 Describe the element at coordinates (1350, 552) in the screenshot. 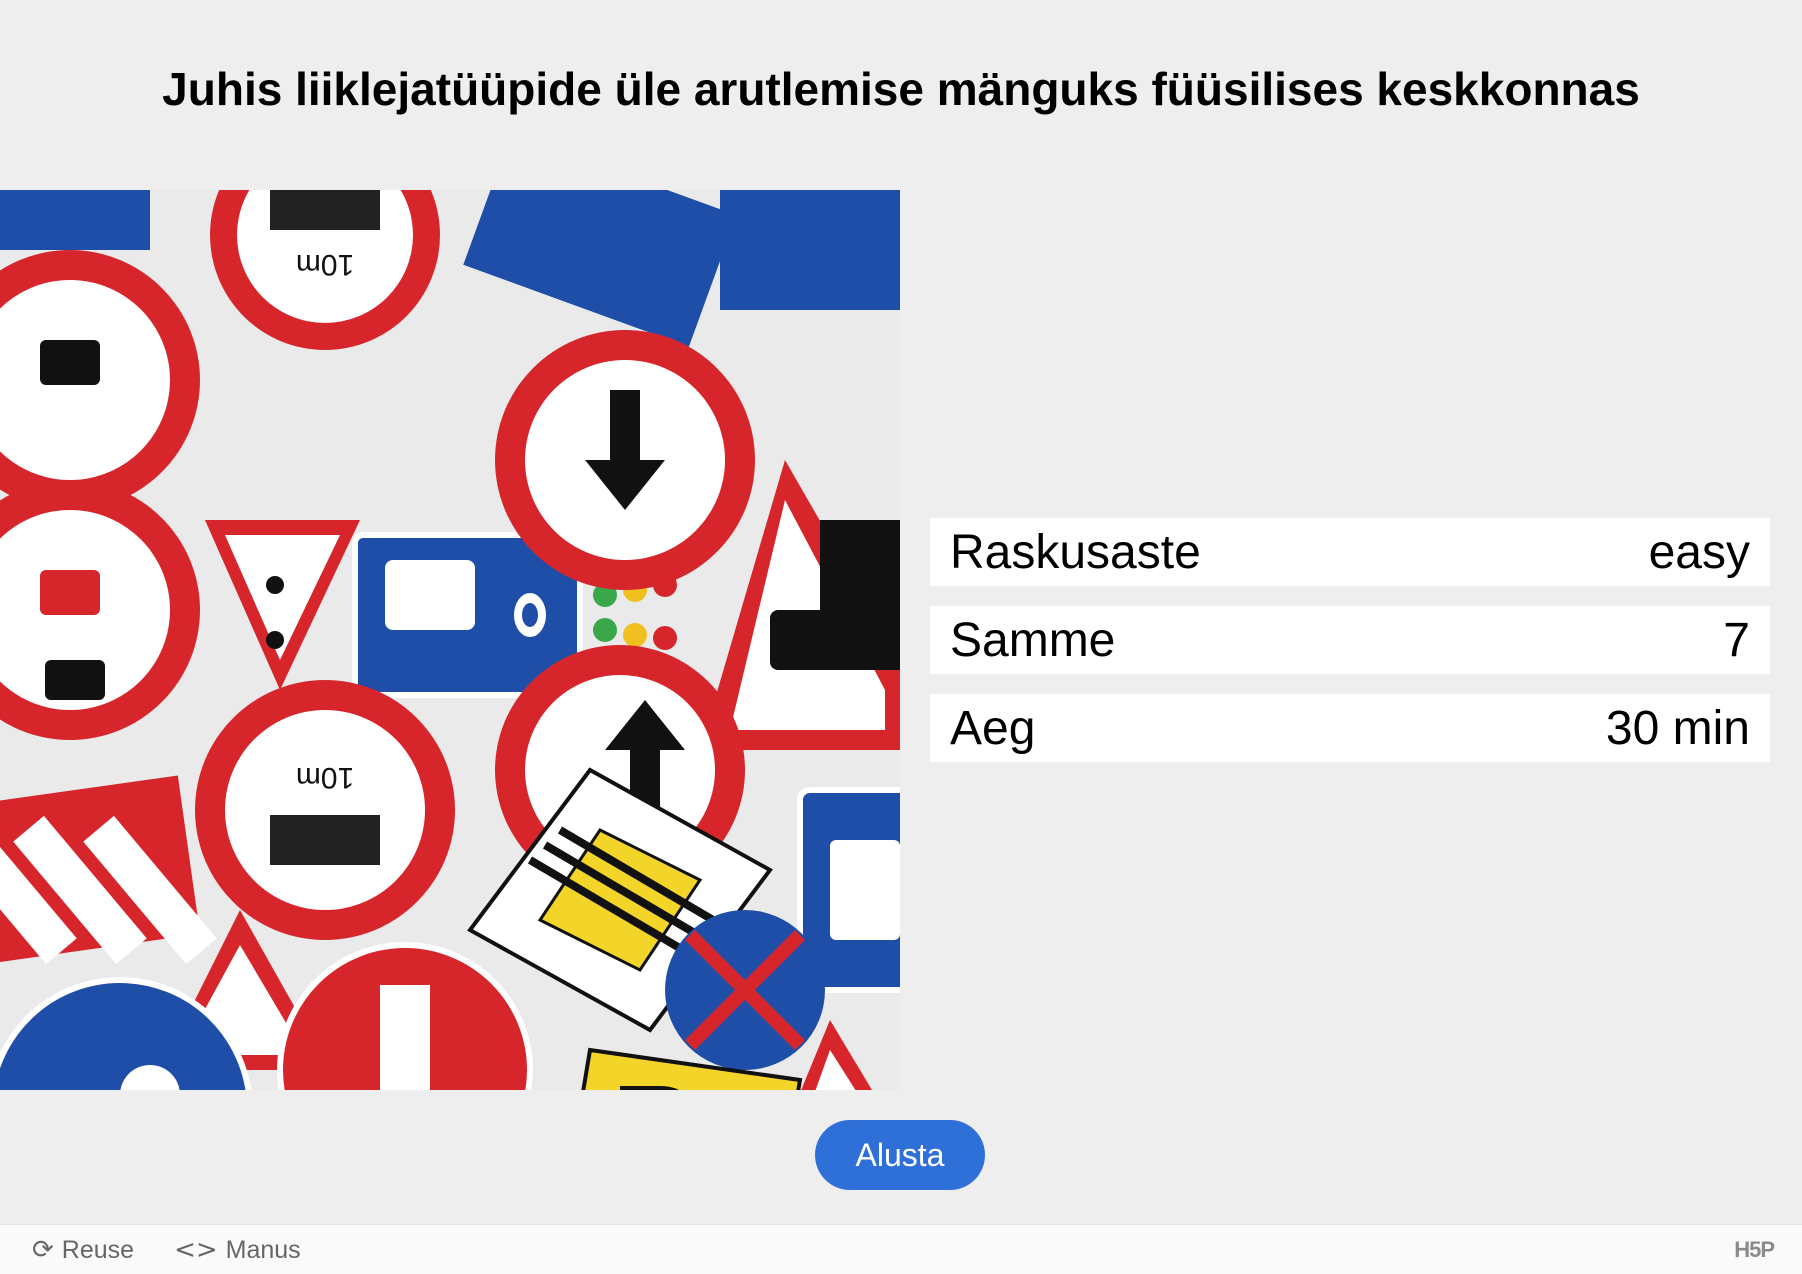

I see `info-row-difficulty: Raskusaste easy` at that location.